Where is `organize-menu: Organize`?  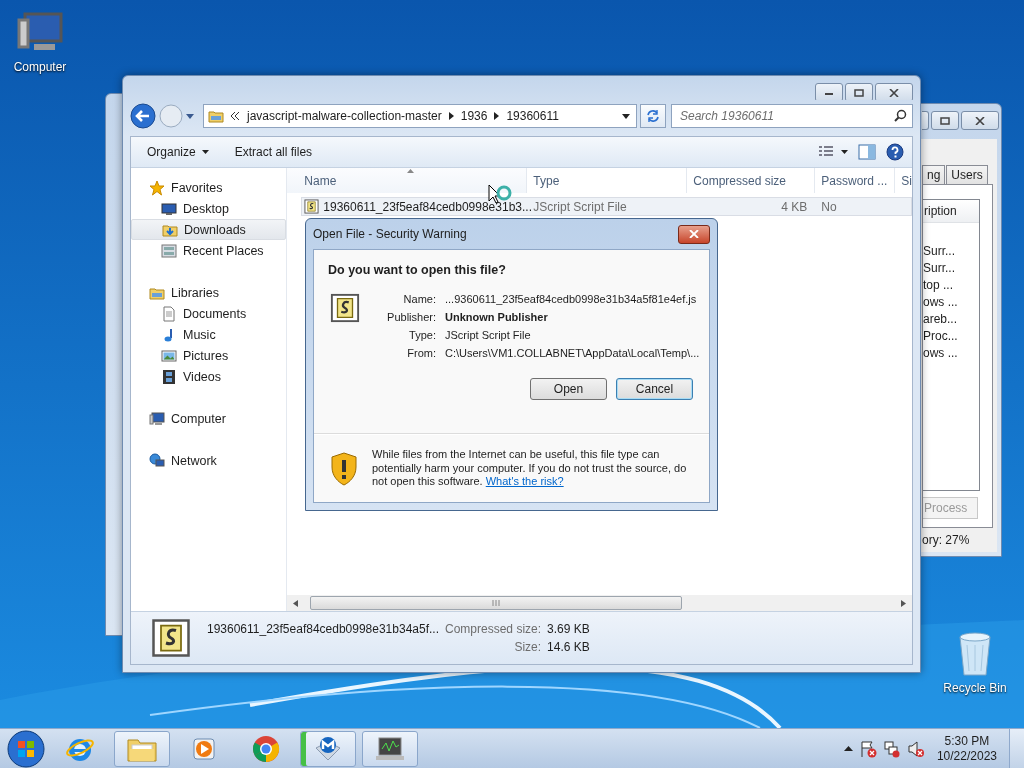 organize-menu: Organize is located at coordinates (178, 152).